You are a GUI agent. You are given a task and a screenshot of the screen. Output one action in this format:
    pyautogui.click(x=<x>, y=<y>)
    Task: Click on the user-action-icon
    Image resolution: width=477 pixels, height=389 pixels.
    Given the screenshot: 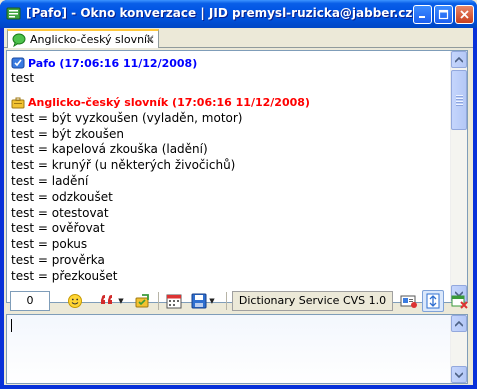 What is the action you would take?
    pyautogui.click(x=142, y=301)
    